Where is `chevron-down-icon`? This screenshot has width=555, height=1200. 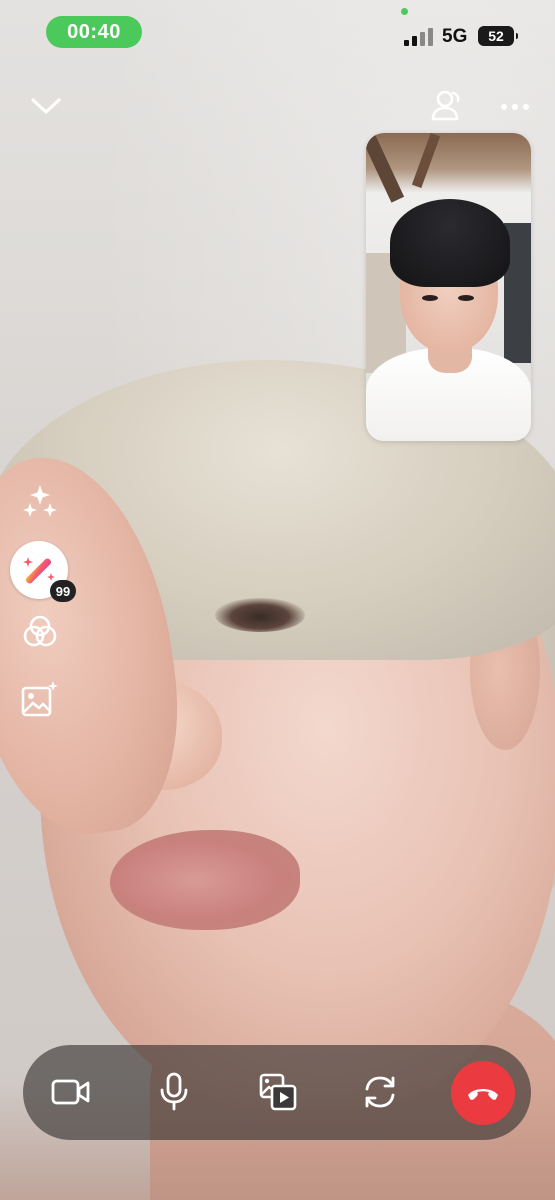 chevron-down-icon is located at coordinates (46, 106).